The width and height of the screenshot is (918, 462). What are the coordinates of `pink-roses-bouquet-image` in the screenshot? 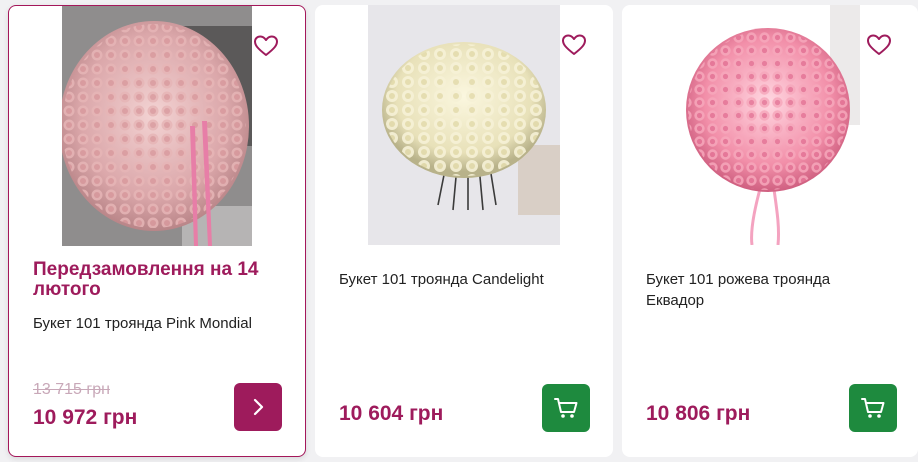 It's located at (157, 126).